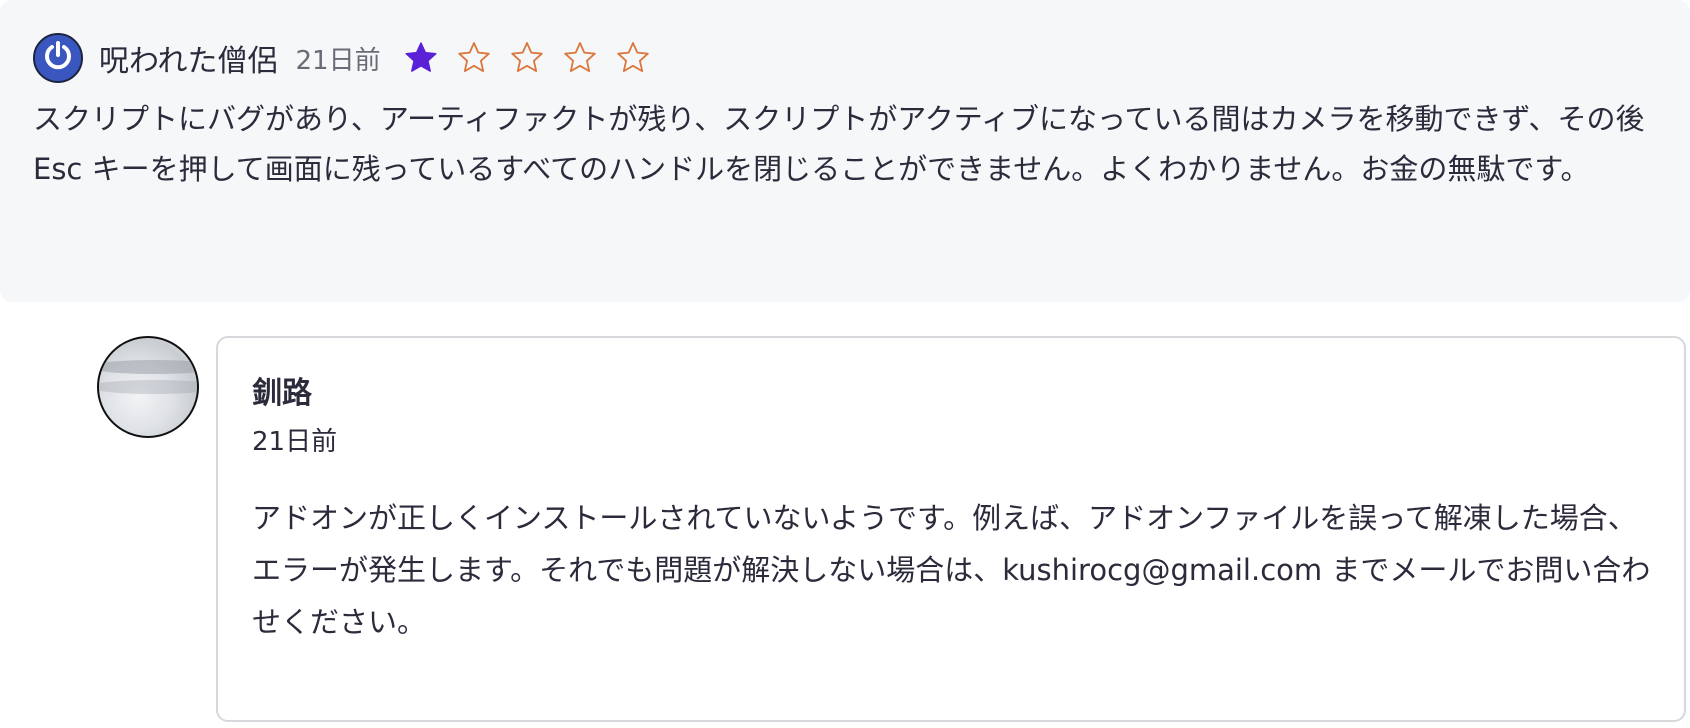 The width and height of the screenshot is (1690, 728). I want to click on reviewer-avatar, so click(58, 58).